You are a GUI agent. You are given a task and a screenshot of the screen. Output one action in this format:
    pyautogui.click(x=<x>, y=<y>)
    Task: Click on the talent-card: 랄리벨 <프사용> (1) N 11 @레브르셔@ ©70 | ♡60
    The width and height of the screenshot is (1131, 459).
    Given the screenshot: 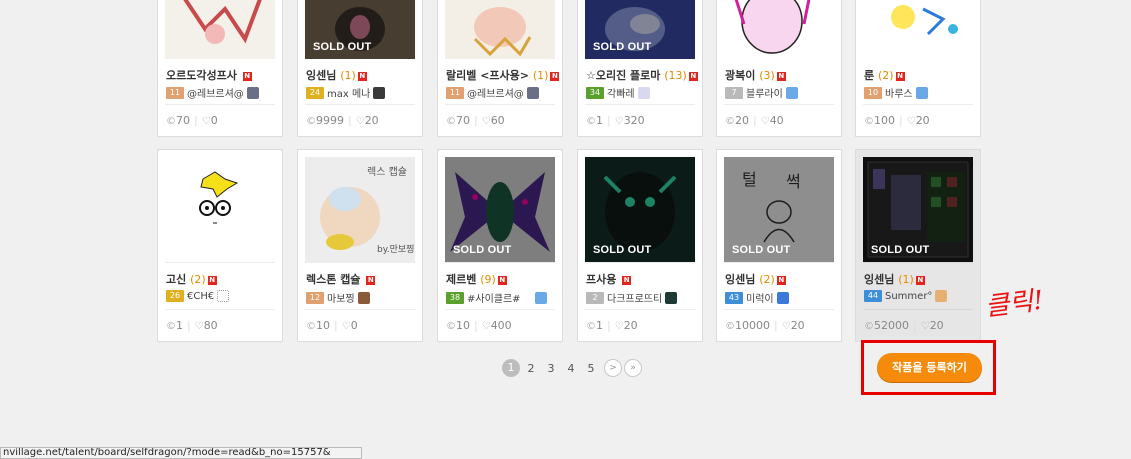 What is the action you would take?
    pyautogui.click(x=500, y=68)
    